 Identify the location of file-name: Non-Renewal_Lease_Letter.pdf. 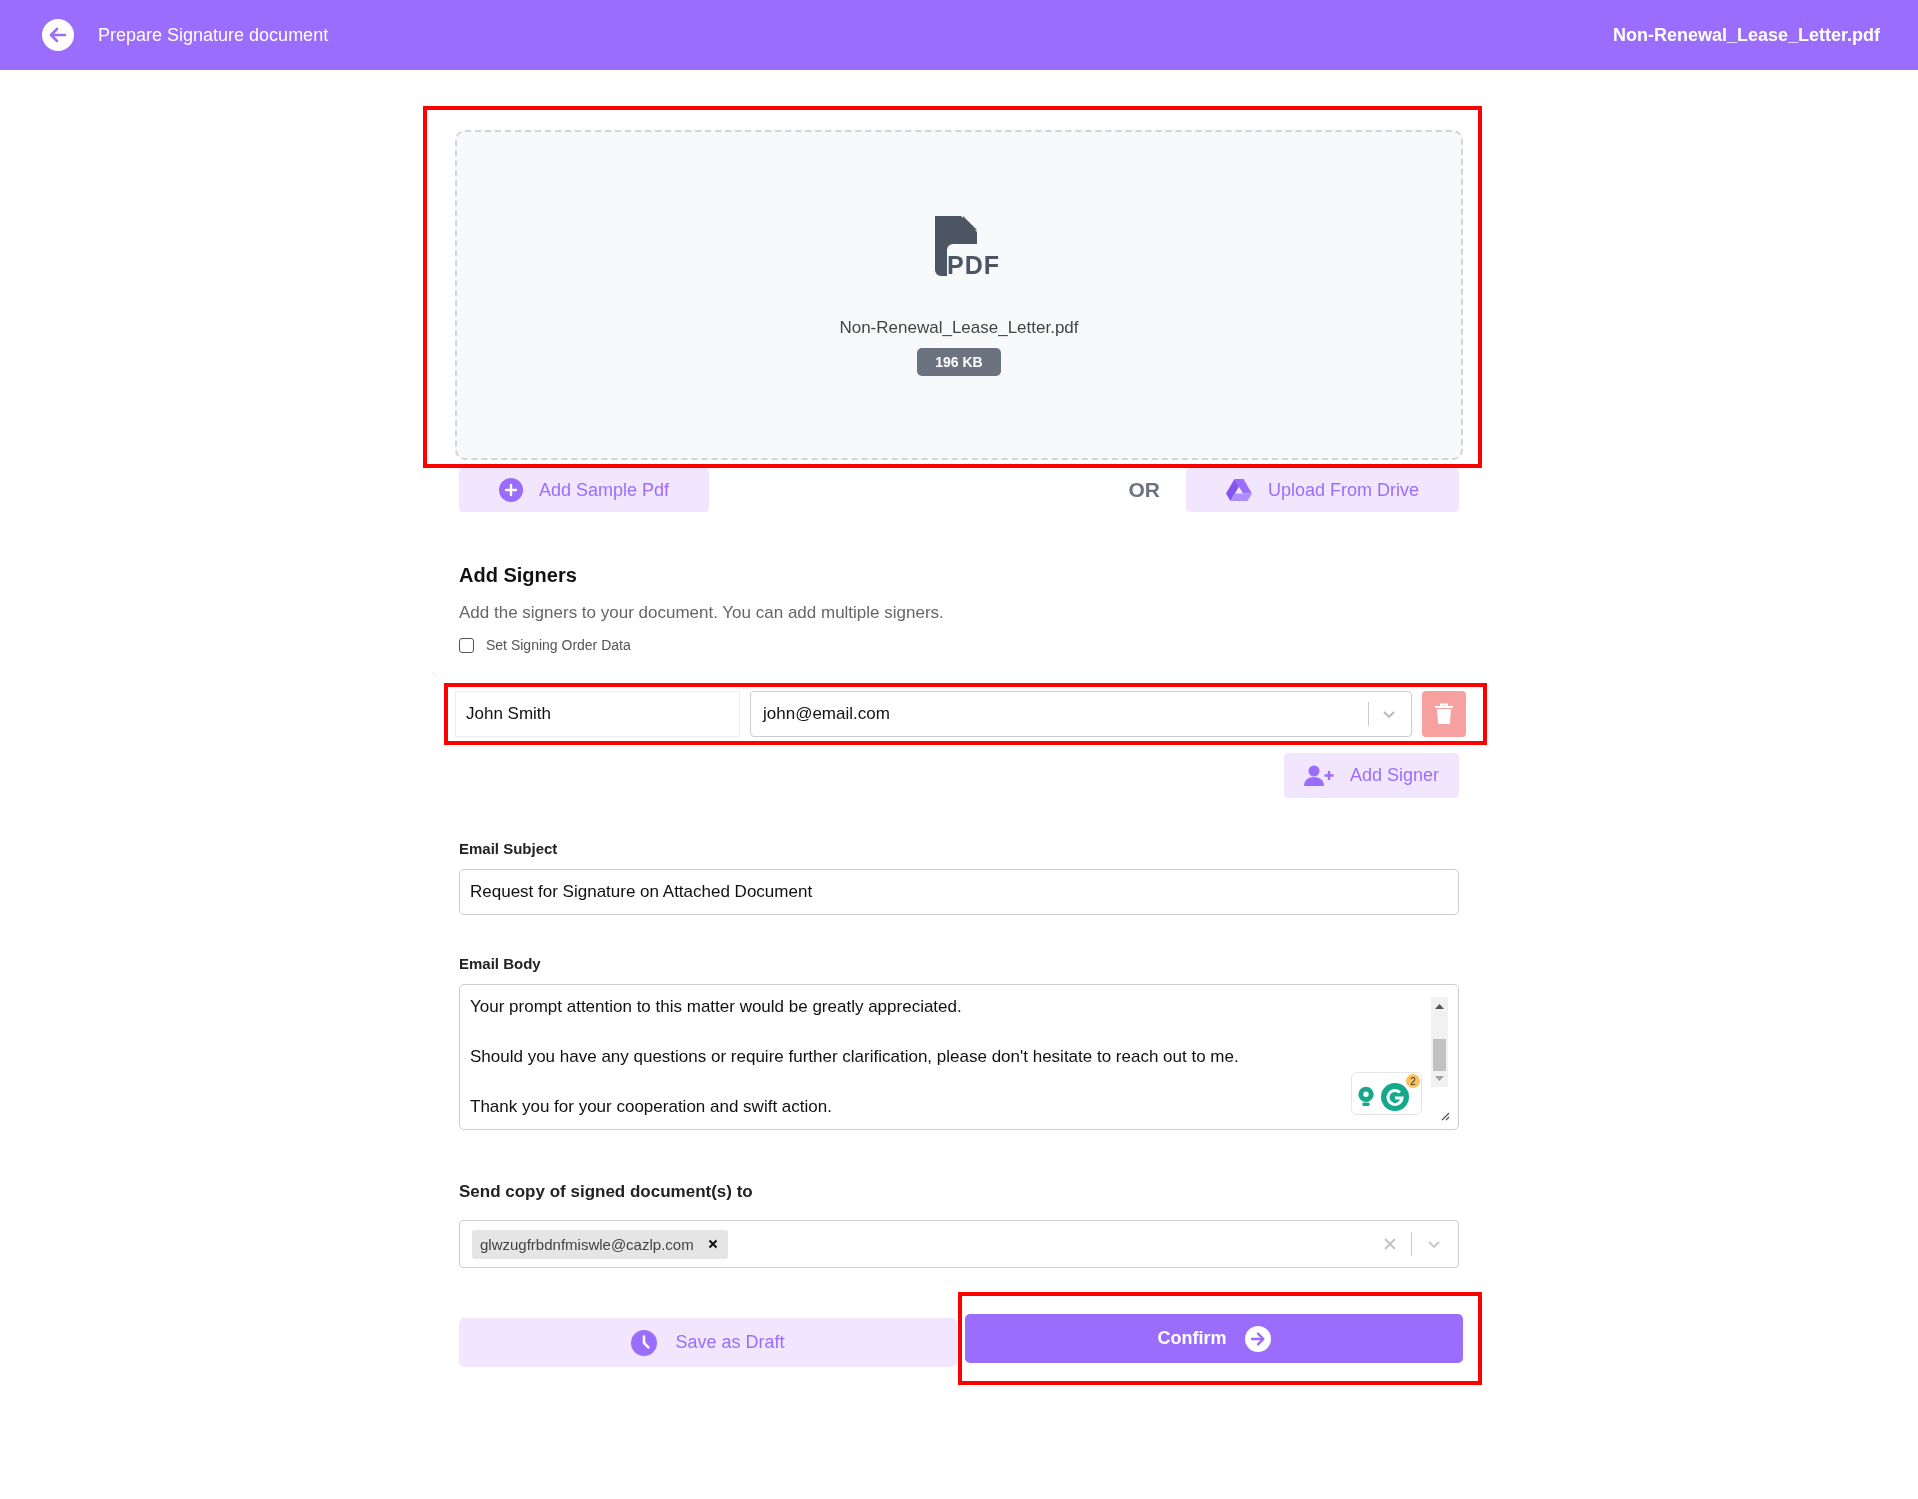
(1746, 35).